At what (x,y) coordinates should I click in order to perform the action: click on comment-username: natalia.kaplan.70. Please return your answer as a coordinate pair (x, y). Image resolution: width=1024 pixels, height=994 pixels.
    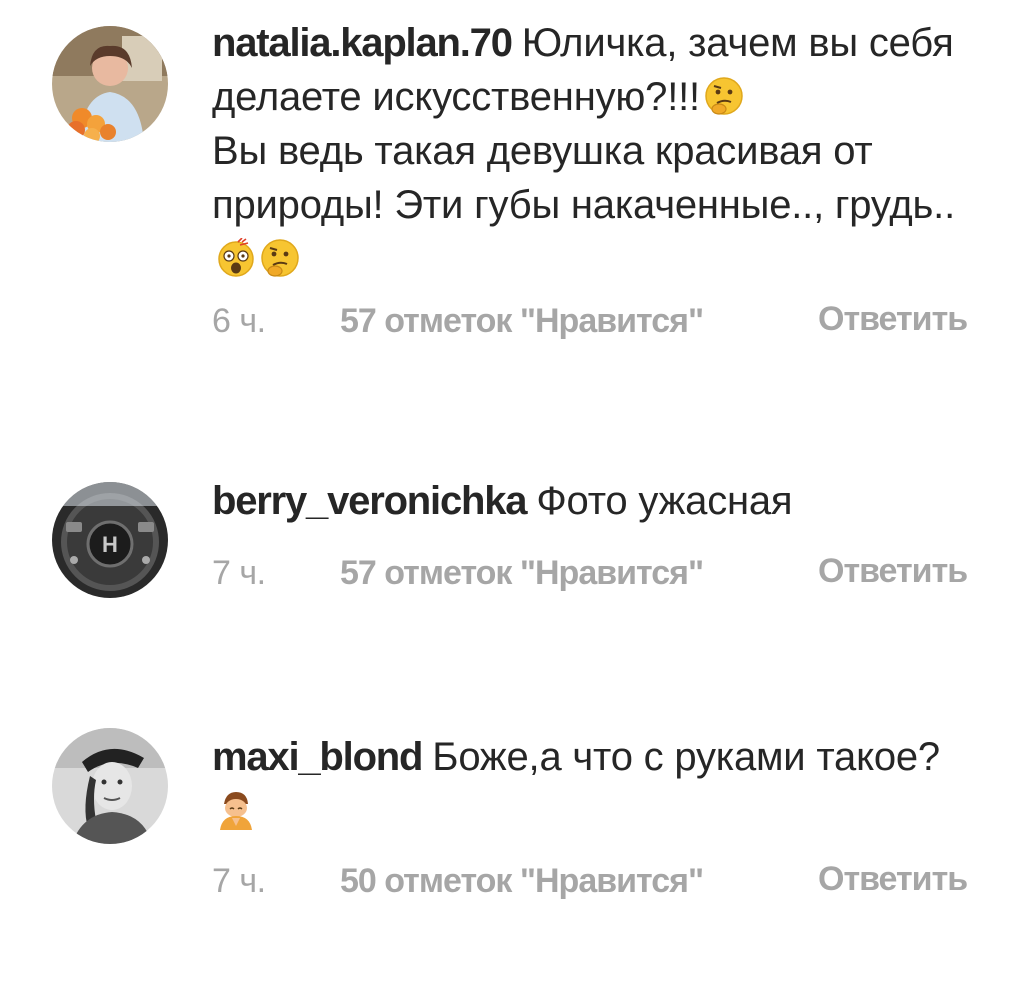
    Looking at the image, I should click on (362, 43).